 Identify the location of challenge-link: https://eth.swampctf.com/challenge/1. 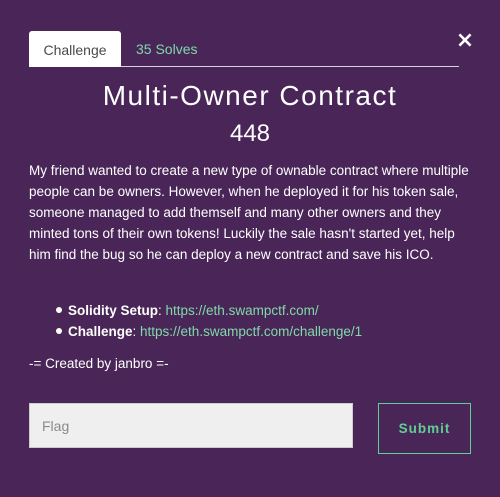
(251, 331).